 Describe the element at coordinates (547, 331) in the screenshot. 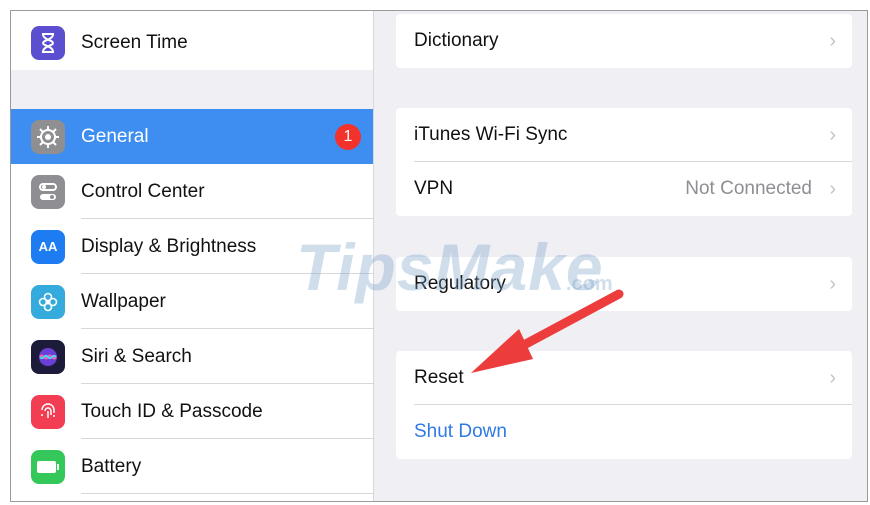

I see `annotation-arrow-icon` at that location.